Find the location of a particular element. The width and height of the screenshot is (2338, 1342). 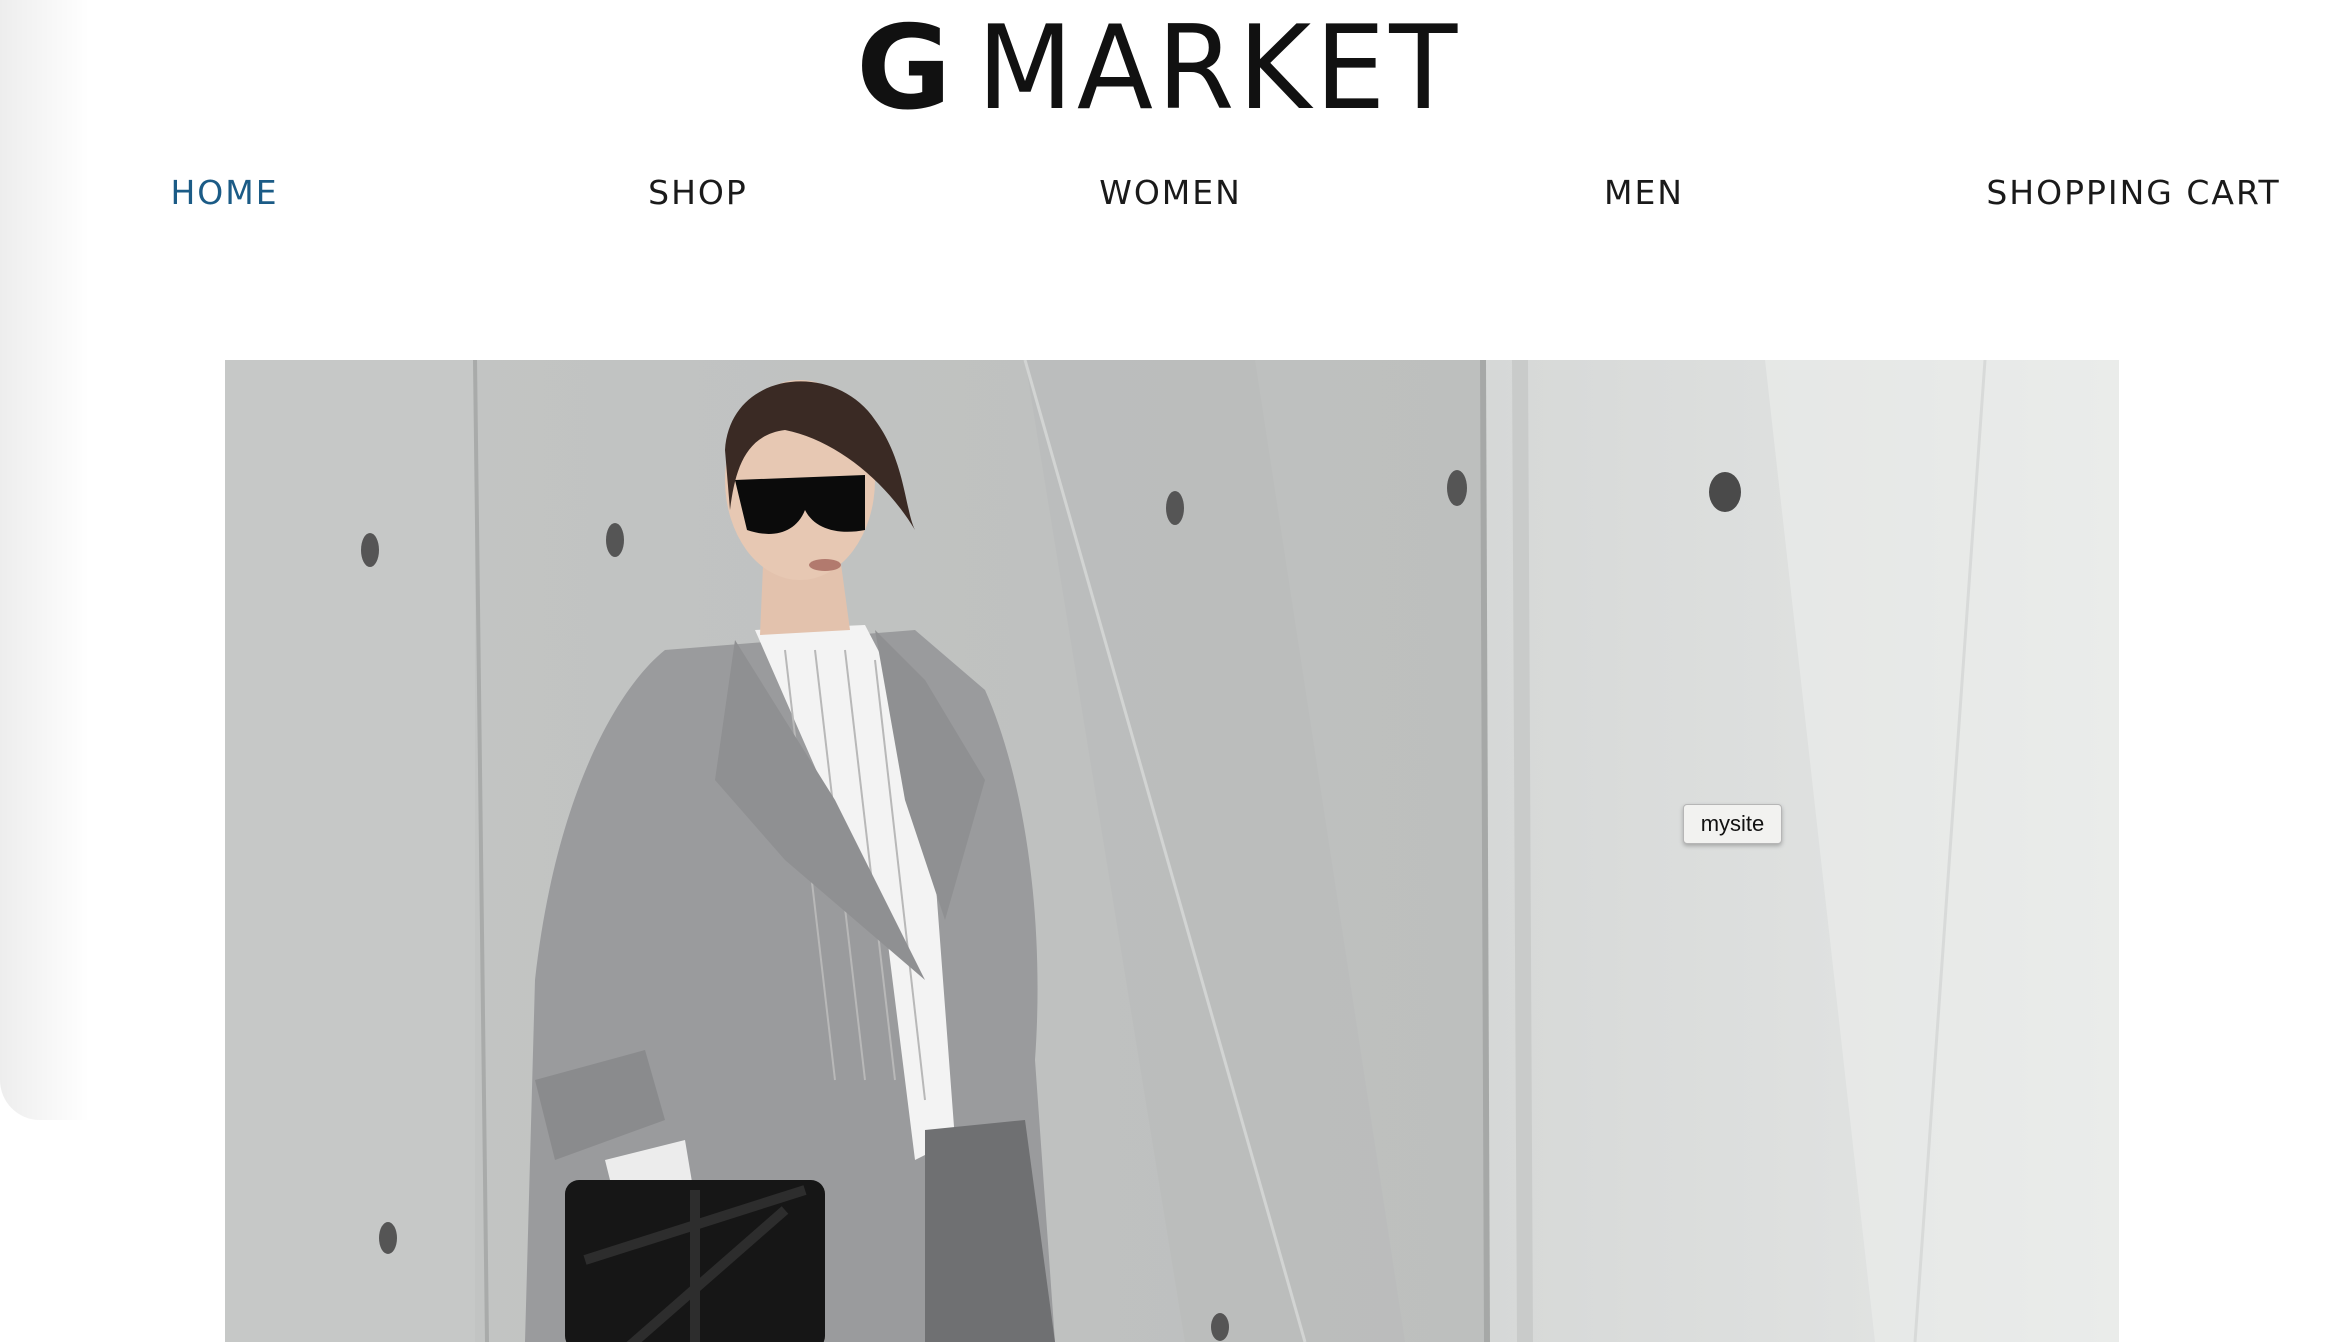

logo-word: MARKET is located at coordinates (1219, 68).